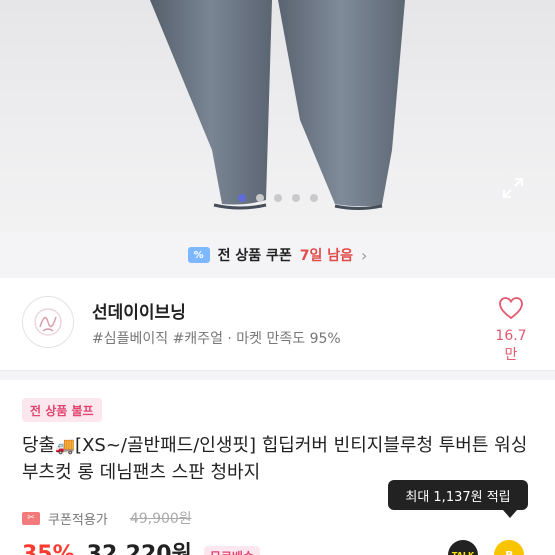 Image resolution: width=555 pixels, height=555 pixels. Describe the element at coordinates (198, 255) in the screenshot. I see `coupon-ticket-icon: %` at that location.